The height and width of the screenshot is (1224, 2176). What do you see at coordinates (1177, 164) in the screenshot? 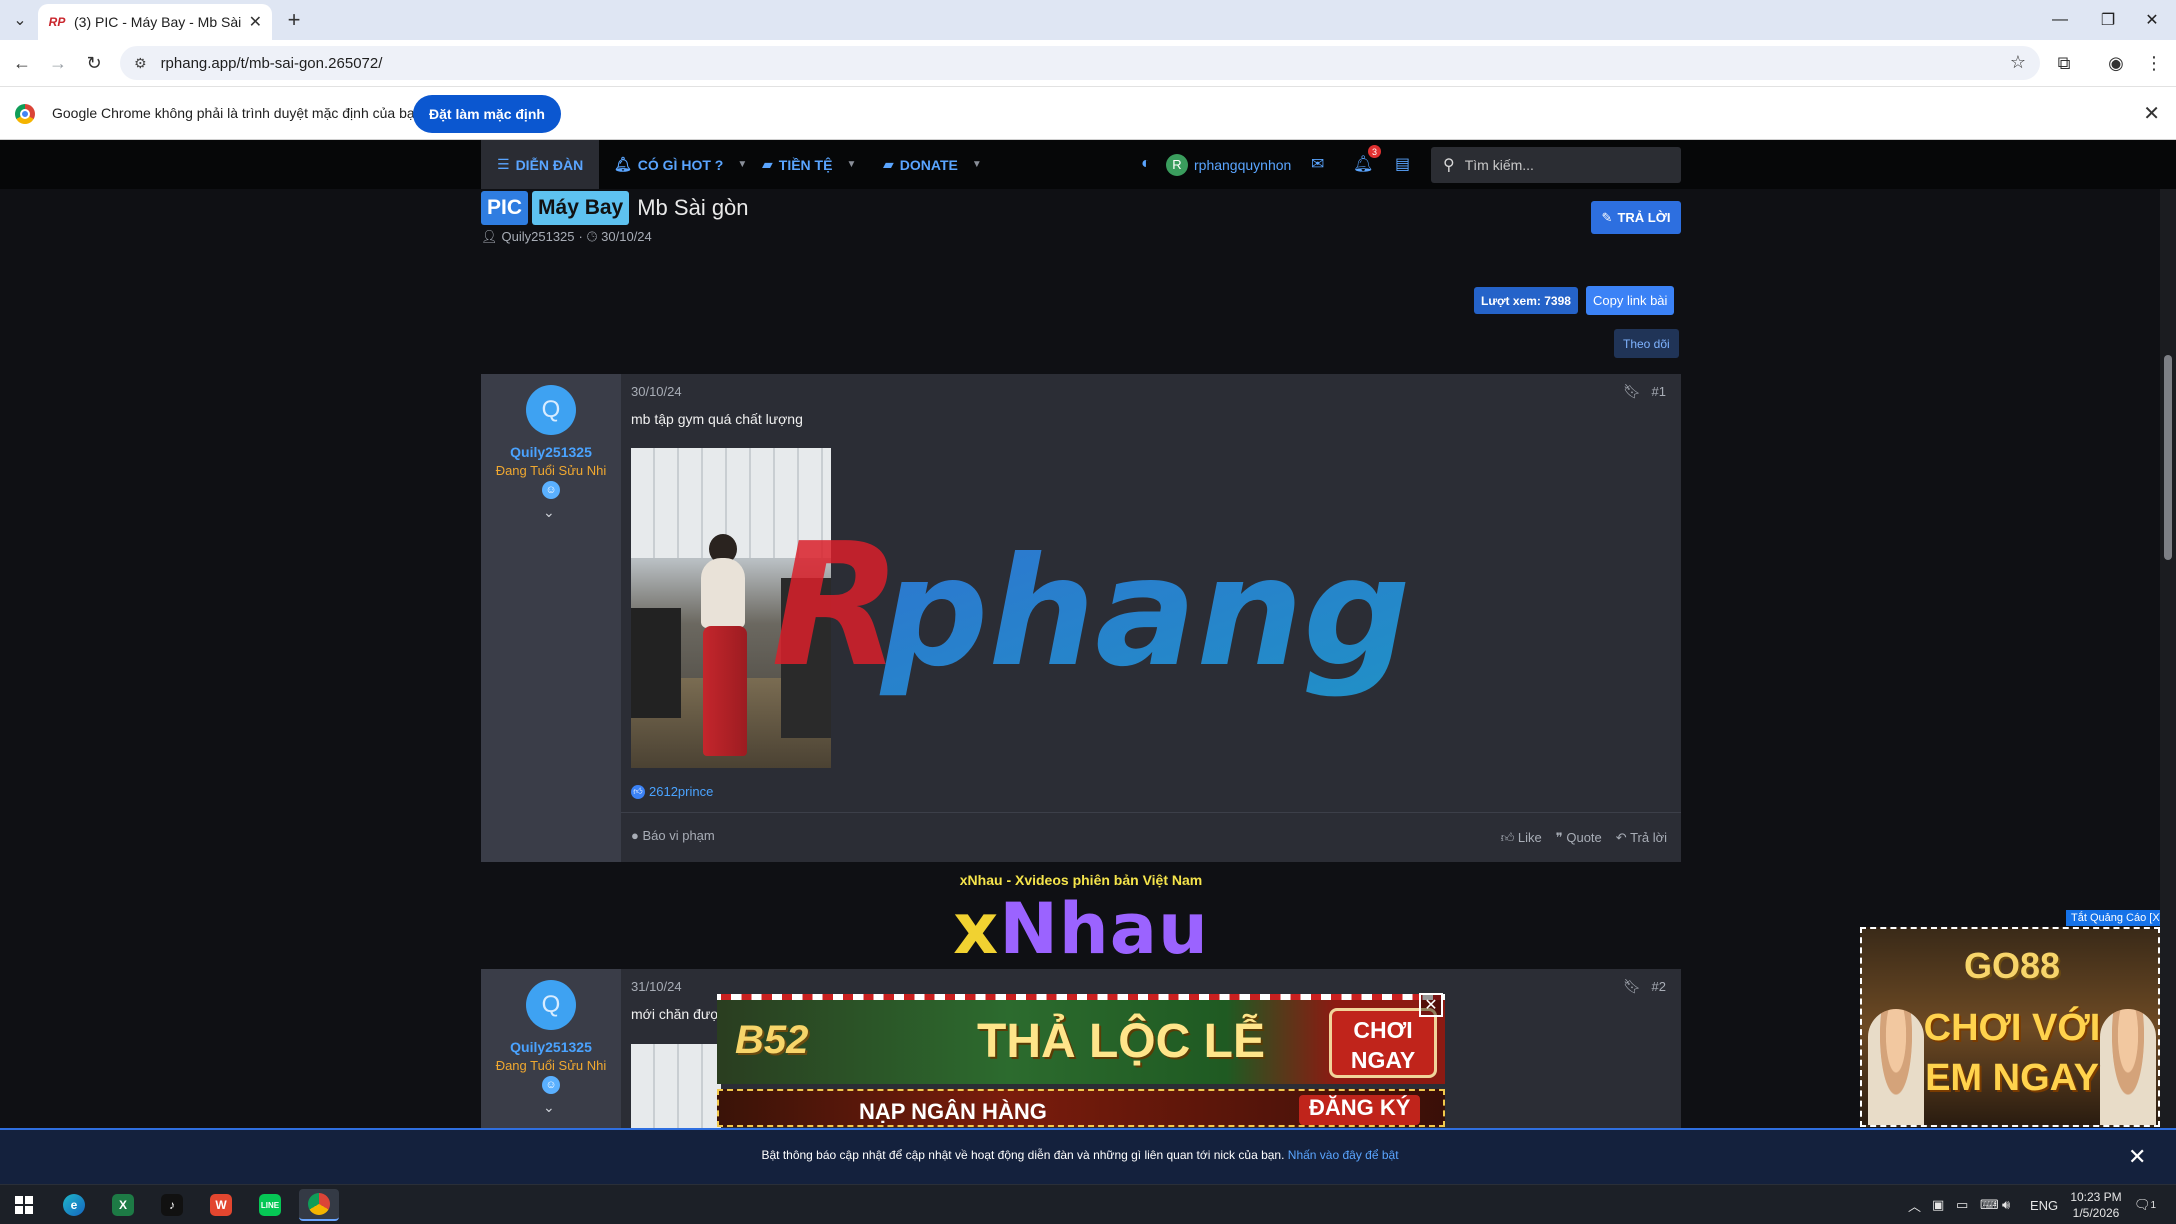
I see `user-avatar: R` at bounding box center [1177, 164].